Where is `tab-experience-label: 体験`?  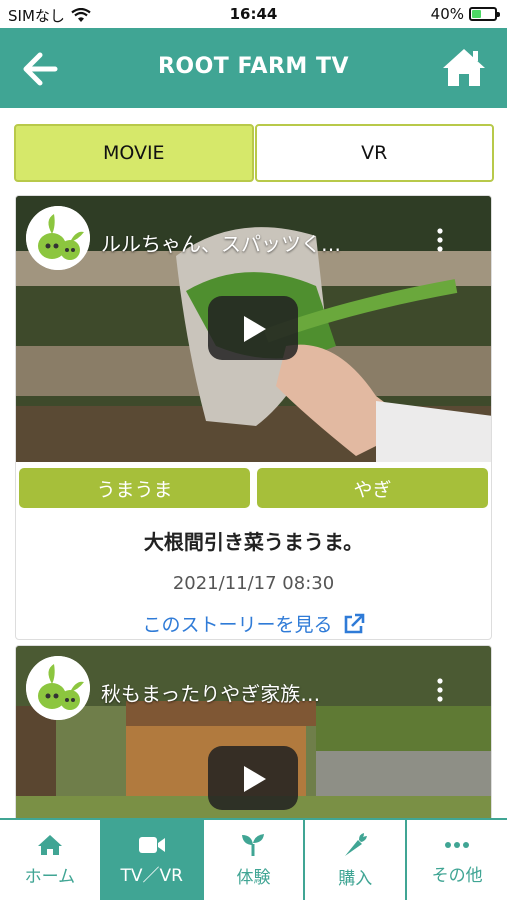
tab-experience-label: 体験 is located at coordinates (253, 877).